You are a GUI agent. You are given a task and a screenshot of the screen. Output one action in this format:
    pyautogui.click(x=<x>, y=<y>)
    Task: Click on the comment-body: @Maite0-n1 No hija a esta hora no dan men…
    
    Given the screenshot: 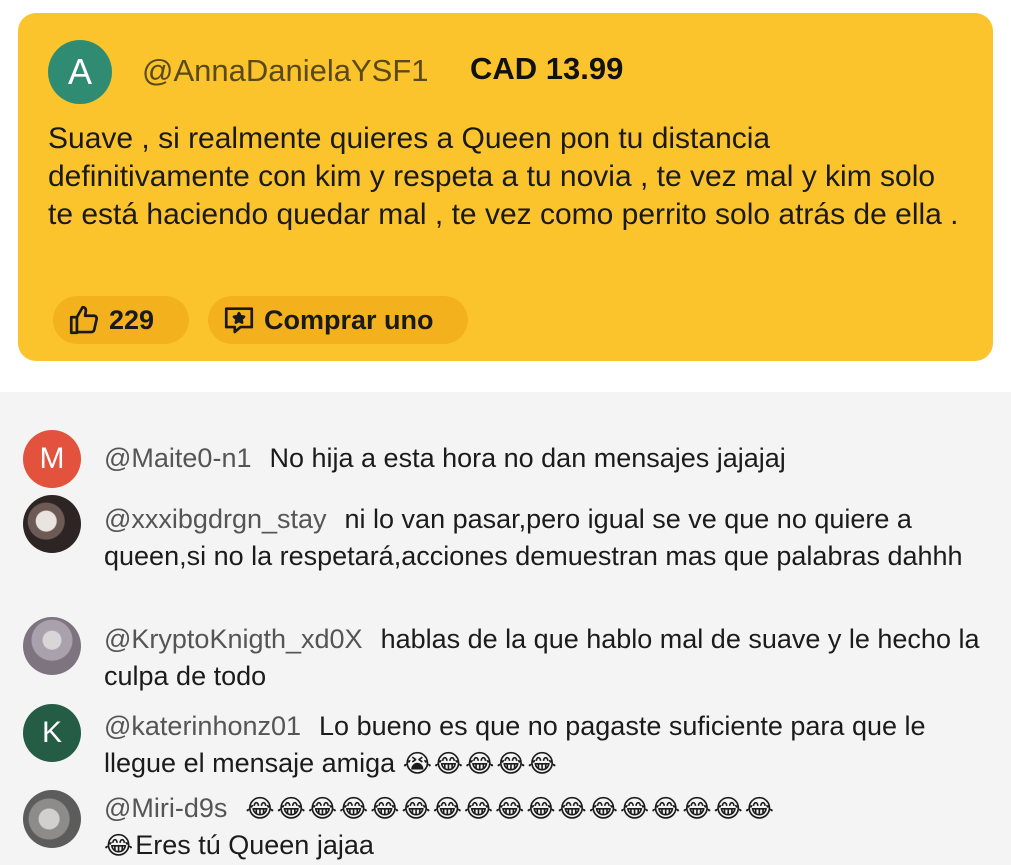 What is the action you would take?
    pyautogui.click(x=544, y=458)
    